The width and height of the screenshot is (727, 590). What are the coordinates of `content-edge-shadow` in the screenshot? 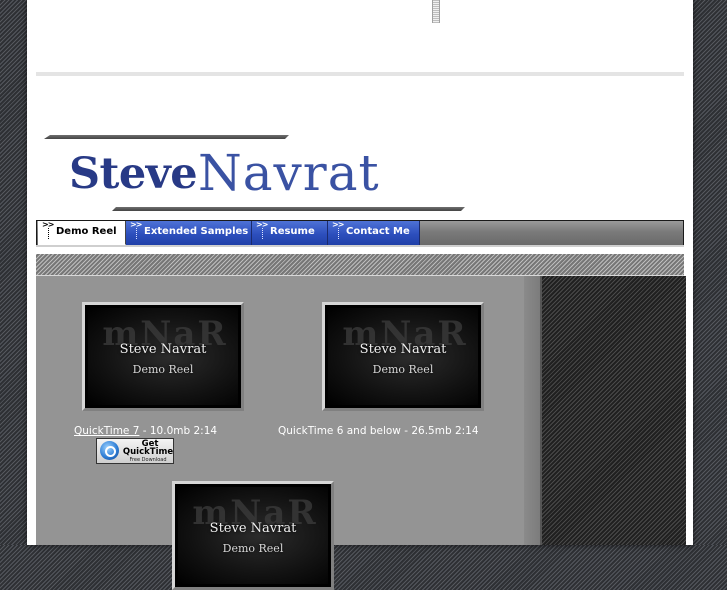 It's located at (532, 410).